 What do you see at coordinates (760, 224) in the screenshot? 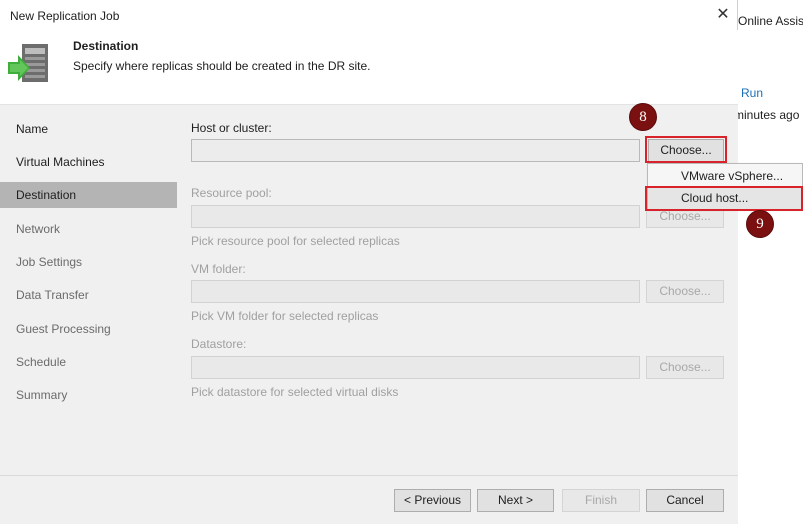
I see `step-9-badge: 9` at bounding box center [760, 224].